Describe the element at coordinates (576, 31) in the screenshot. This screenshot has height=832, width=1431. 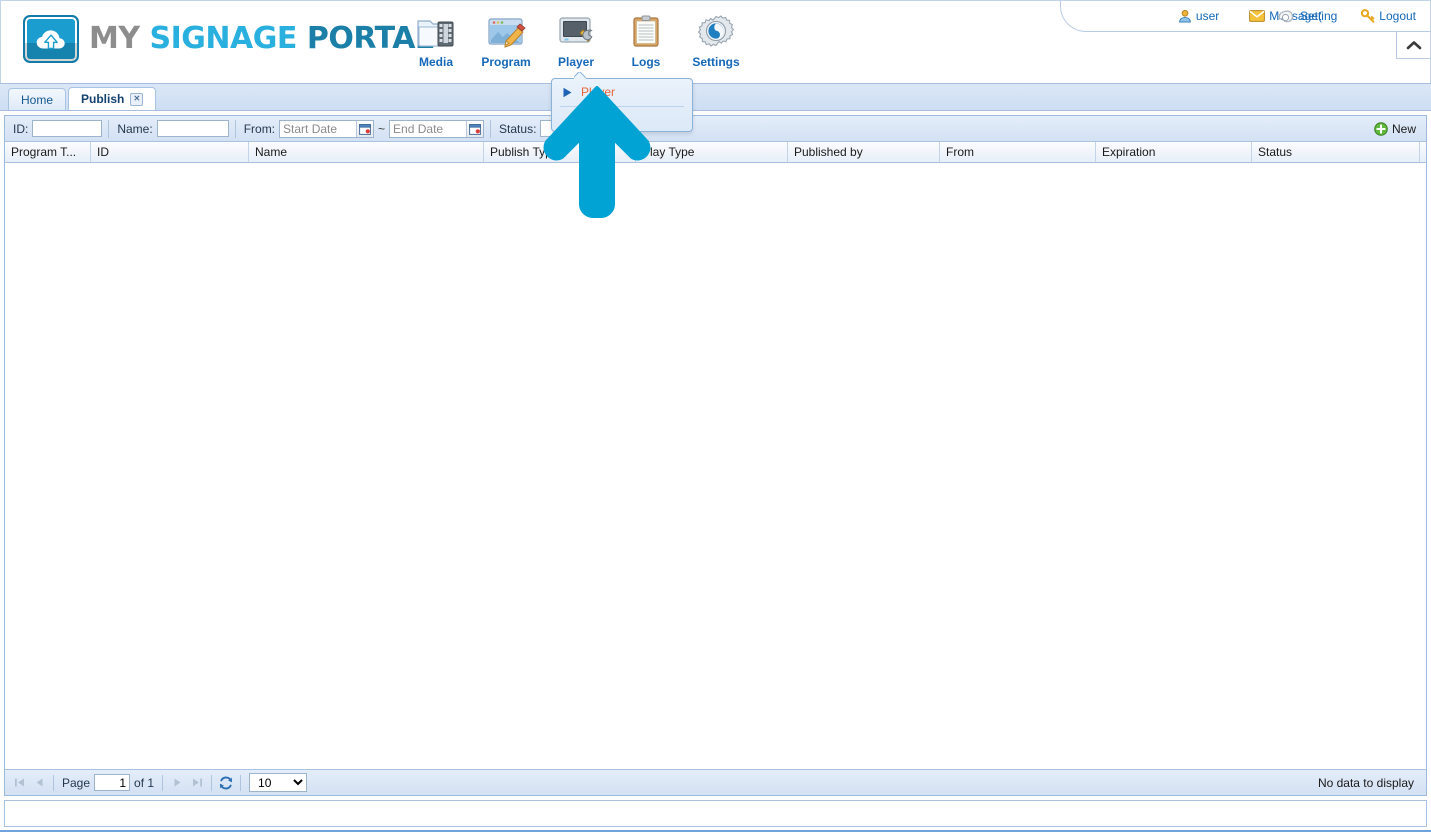
I see `player-monitor-wrench-icon` at that location.